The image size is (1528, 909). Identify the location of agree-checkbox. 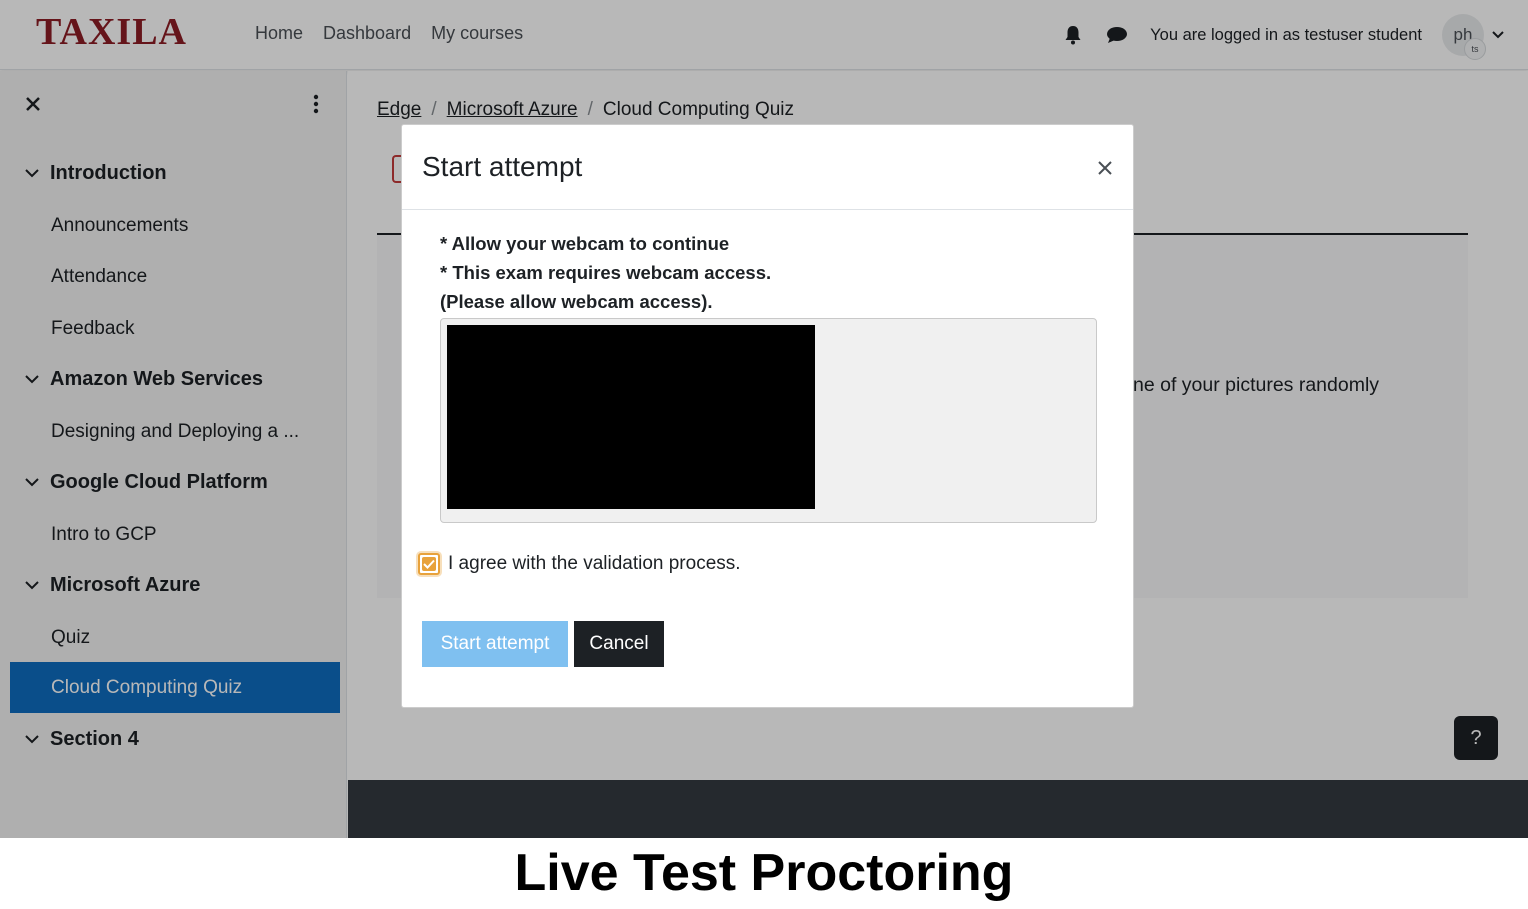
(429, 564).